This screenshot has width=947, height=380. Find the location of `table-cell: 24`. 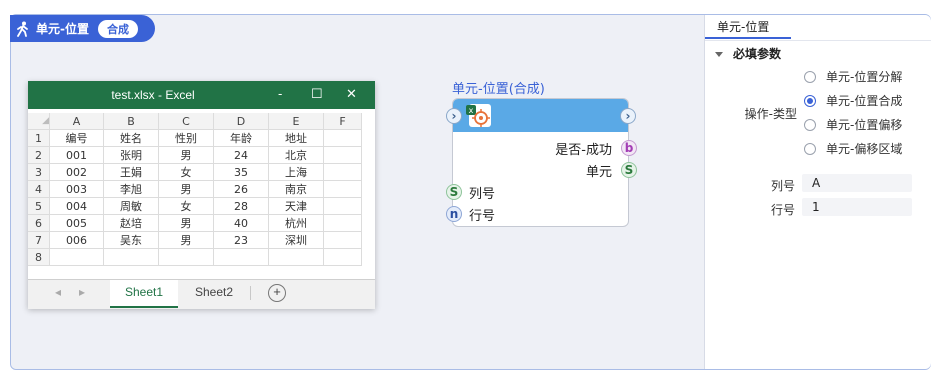

table-cell: 24 is located at coordinates (241, 155).